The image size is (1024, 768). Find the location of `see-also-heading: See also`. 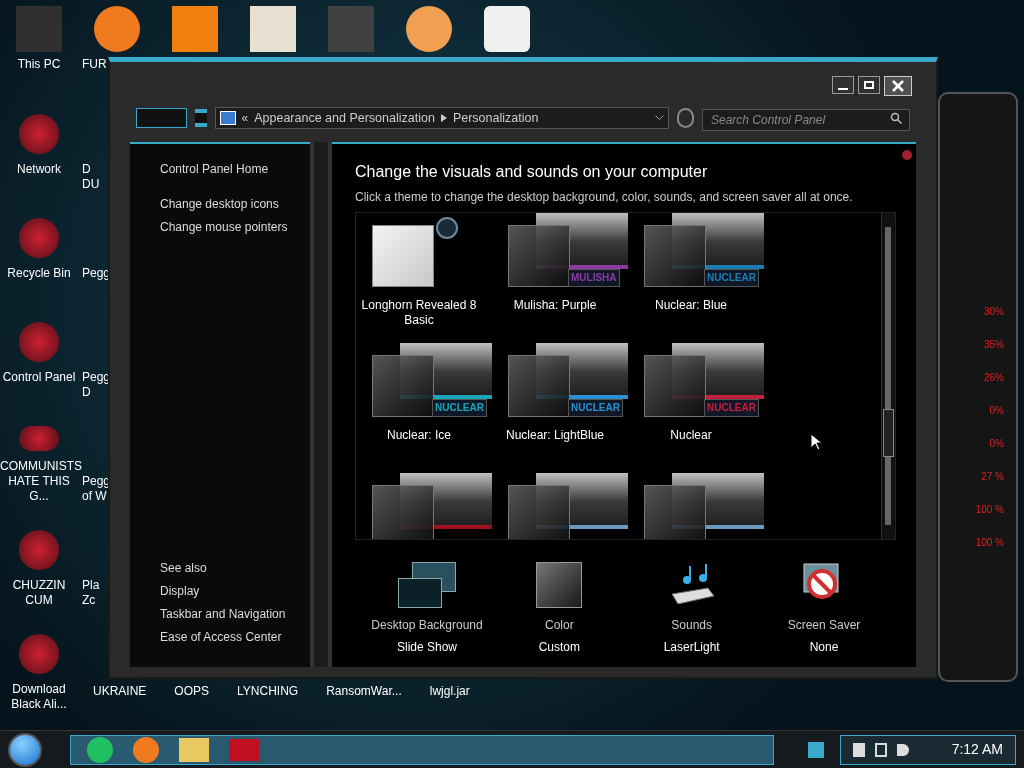

see-also-heading: See also is located at coordinates (184, 568).